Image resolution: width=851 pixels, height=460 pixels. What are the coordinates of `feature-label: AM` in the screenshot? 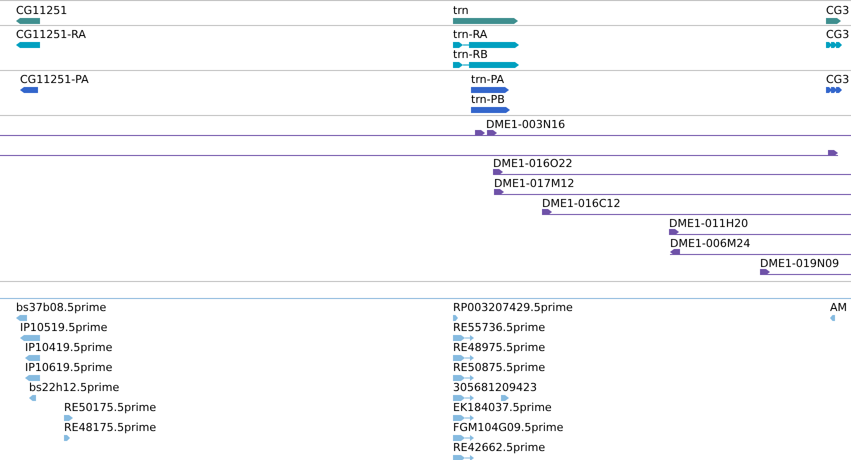 It's located at (839, 308).